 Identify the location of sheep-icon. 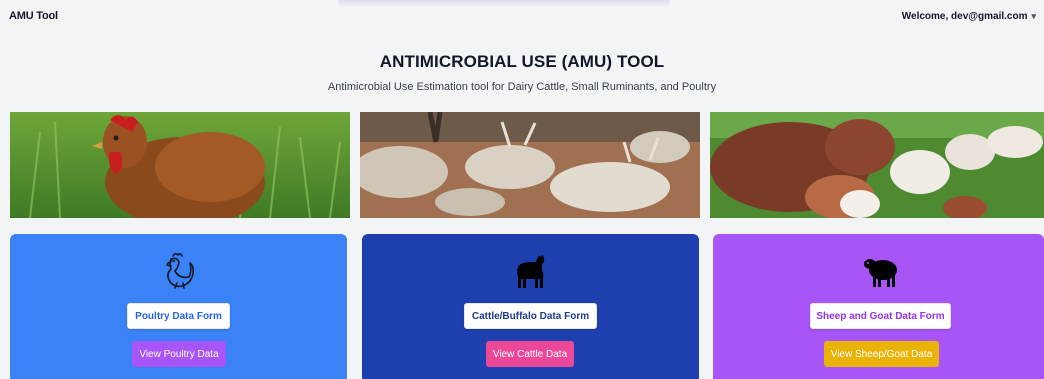
(881, 270).